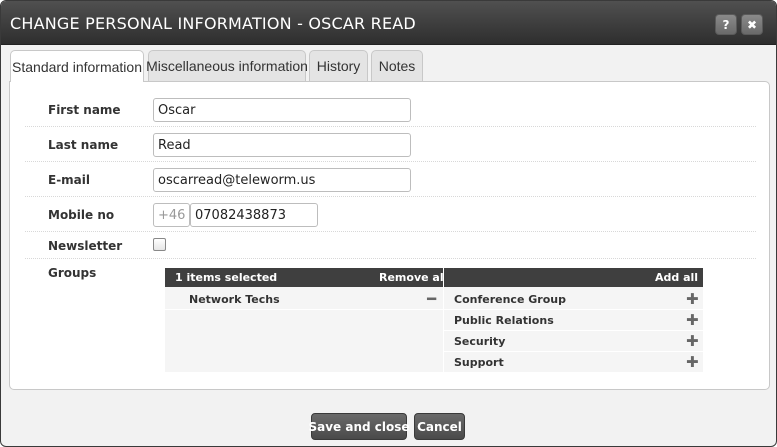 The height and width of the screenshot is (447, 777). What do you see at coordinates (159, 244) in the screenshot?
I see `newsletter-checkbox` at bounding box center [159, 244].